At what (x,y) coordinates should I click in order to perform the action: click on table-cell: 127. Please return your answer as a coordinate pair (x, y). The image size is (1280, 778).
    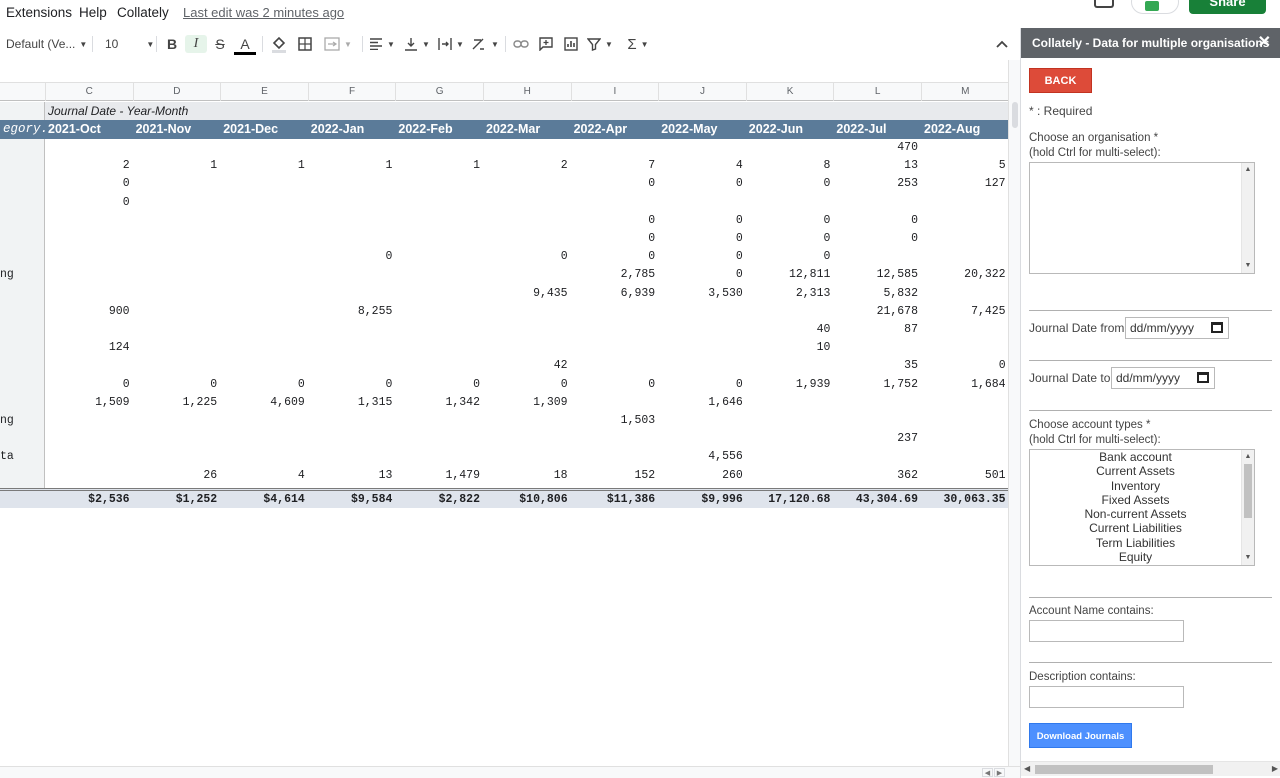
    Looking at the image, I should click on (965, 184).